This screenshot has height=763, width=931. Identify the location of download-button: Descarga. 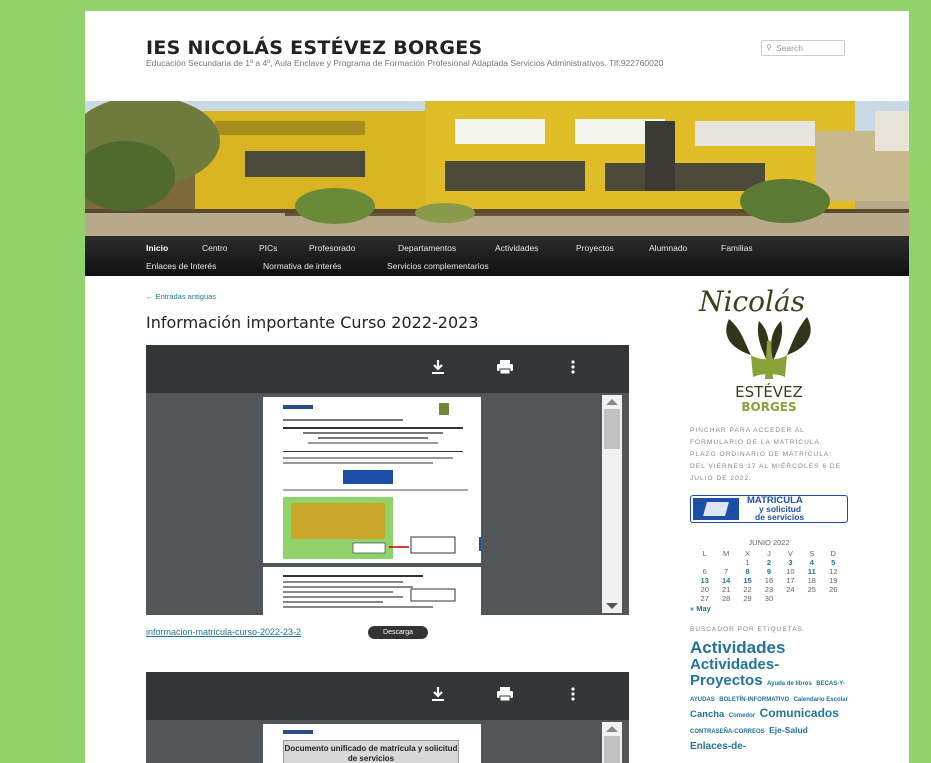
(398, 632).